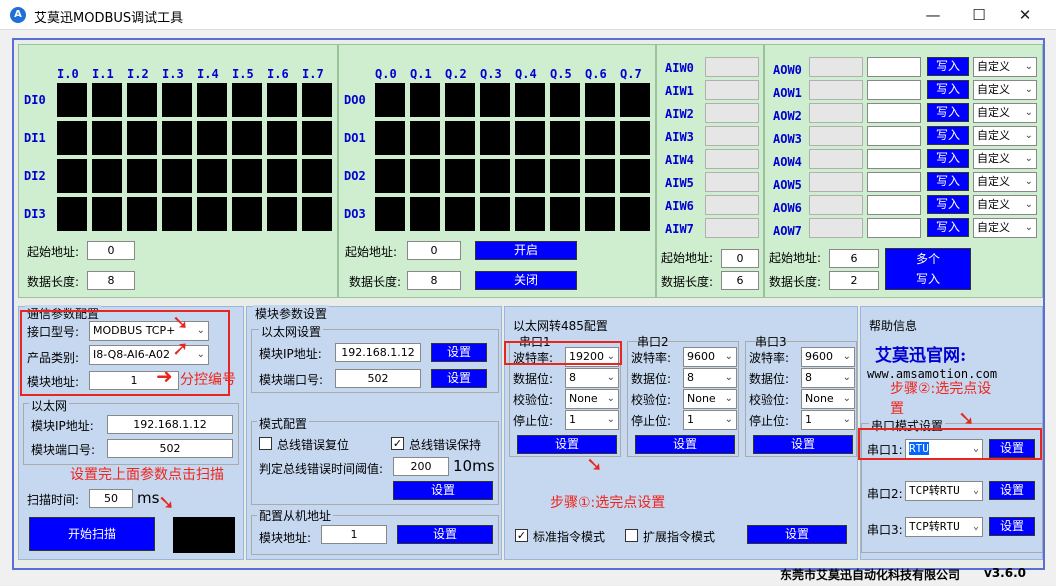 The height and width of the screenshot is (586, 1056). Describe the element at coordinates (797, 534) in the screenshot. I see `mode-apply-button: 设置` at that location.